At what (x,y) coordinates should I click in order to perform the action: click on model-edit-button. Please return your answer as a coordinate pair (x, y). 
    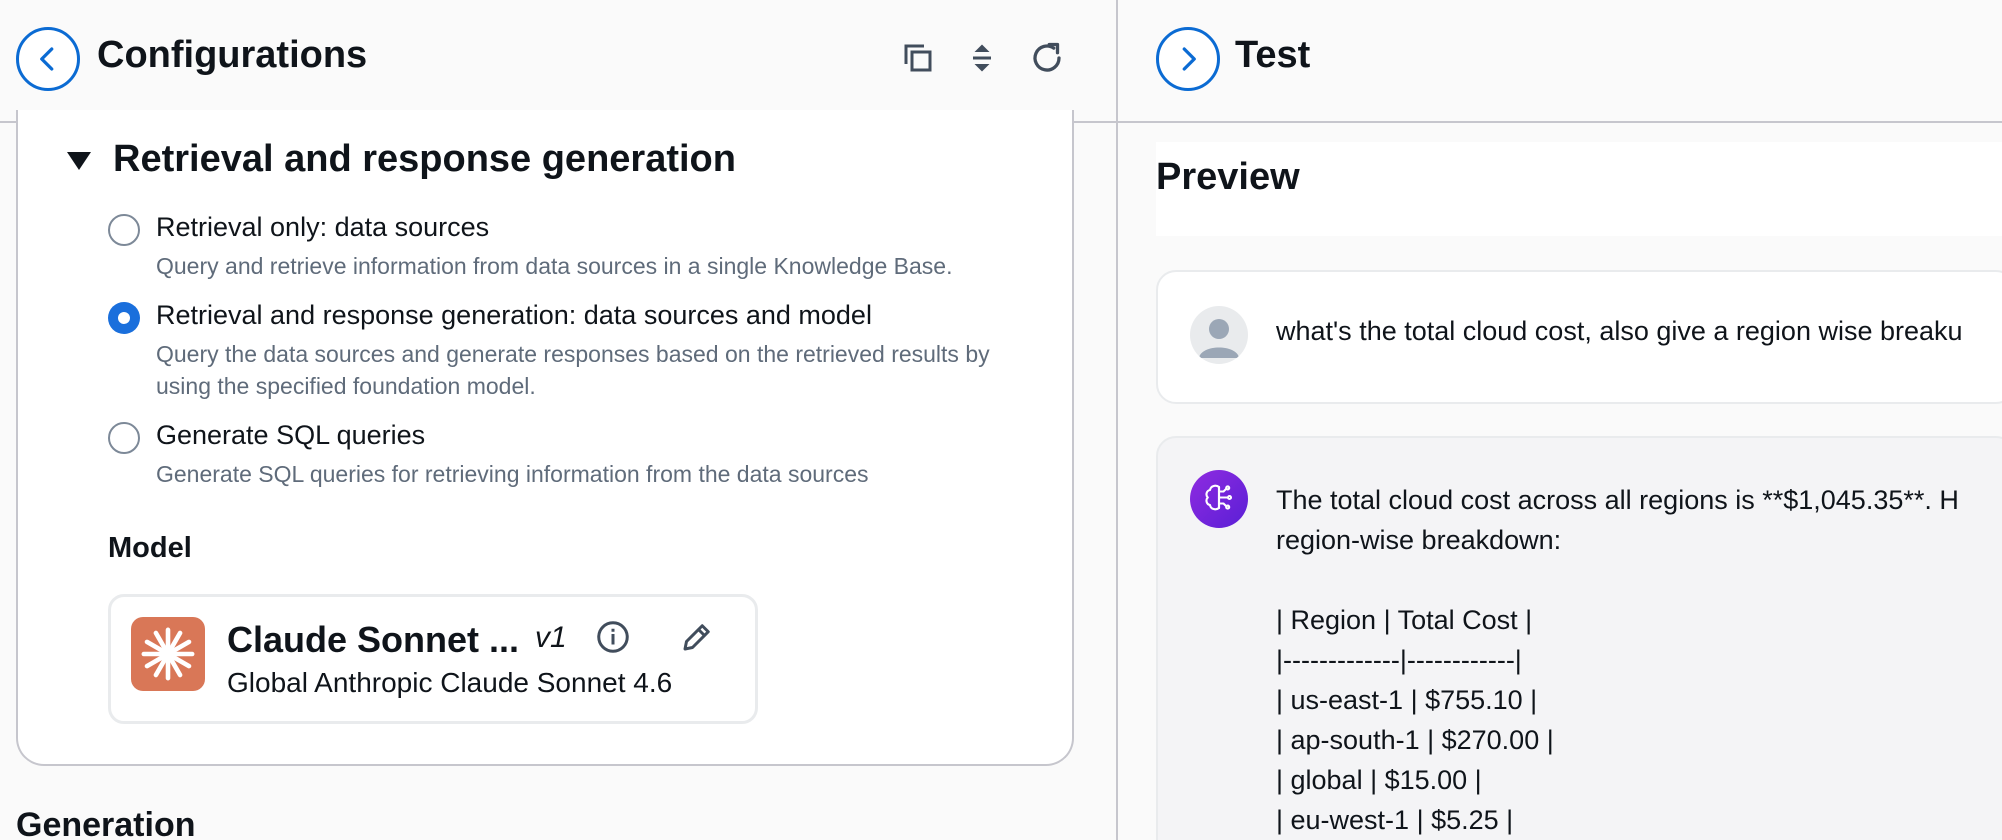
    Looking at the image, I should click on (697, 637).